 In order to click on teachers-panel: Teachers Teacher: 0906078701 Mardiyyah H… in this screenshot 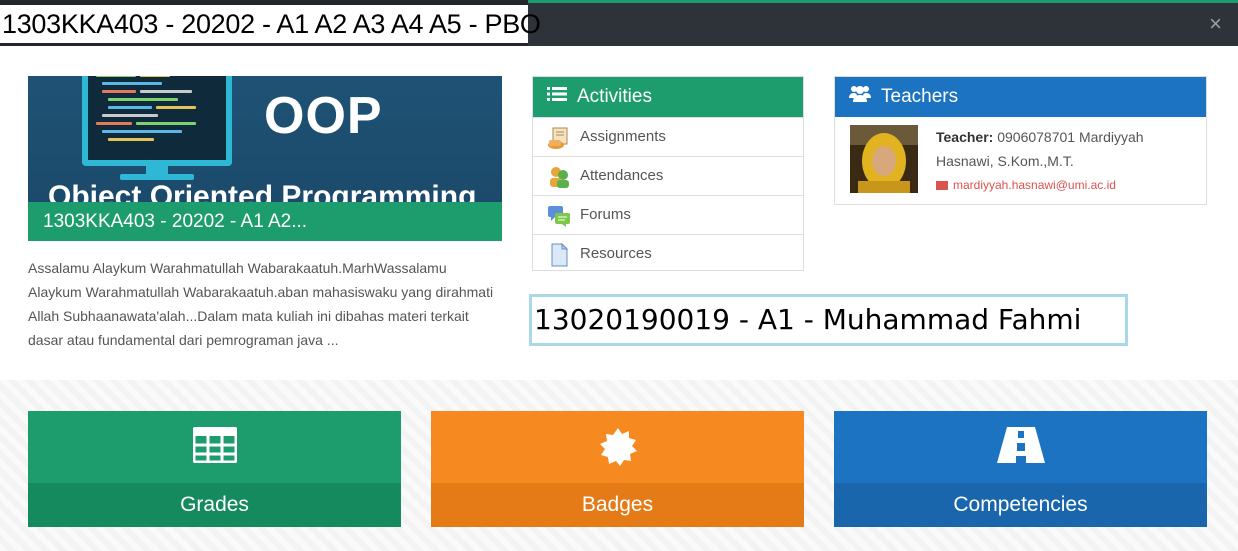, I will do `click(1020, 140)`.